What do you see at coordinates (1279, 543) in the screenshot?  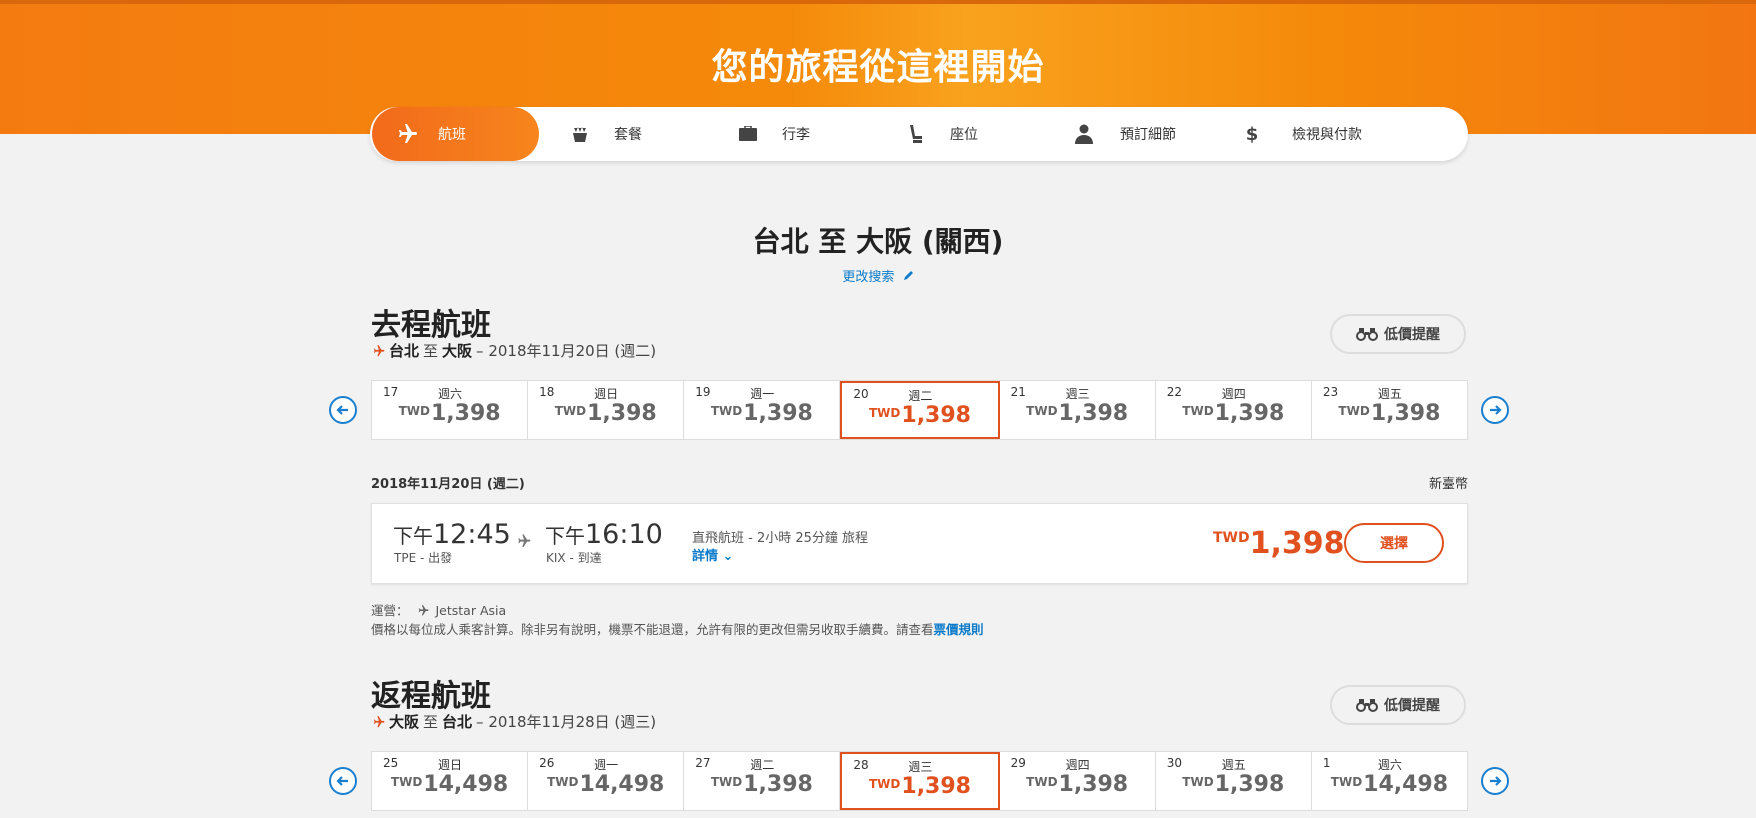 I see `flight-price: TWD1,398` at bounding box center [1279, 543].